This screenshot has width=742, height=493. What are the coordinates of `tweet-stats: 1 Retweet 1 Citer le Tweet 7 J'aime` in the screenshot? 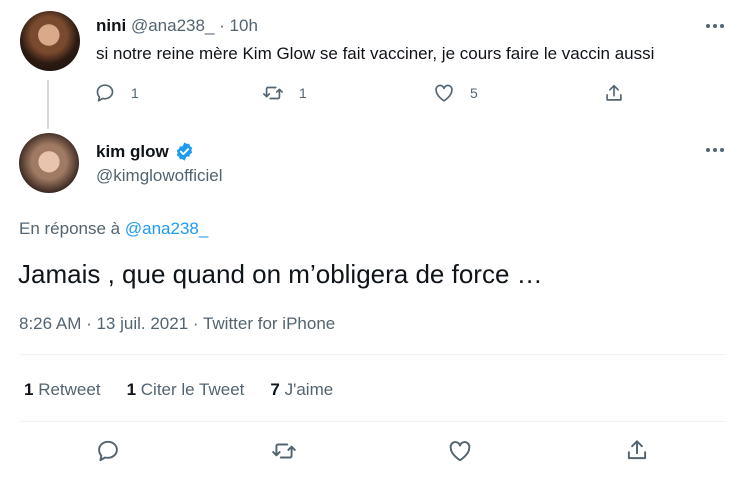 It's located at (178, 390).